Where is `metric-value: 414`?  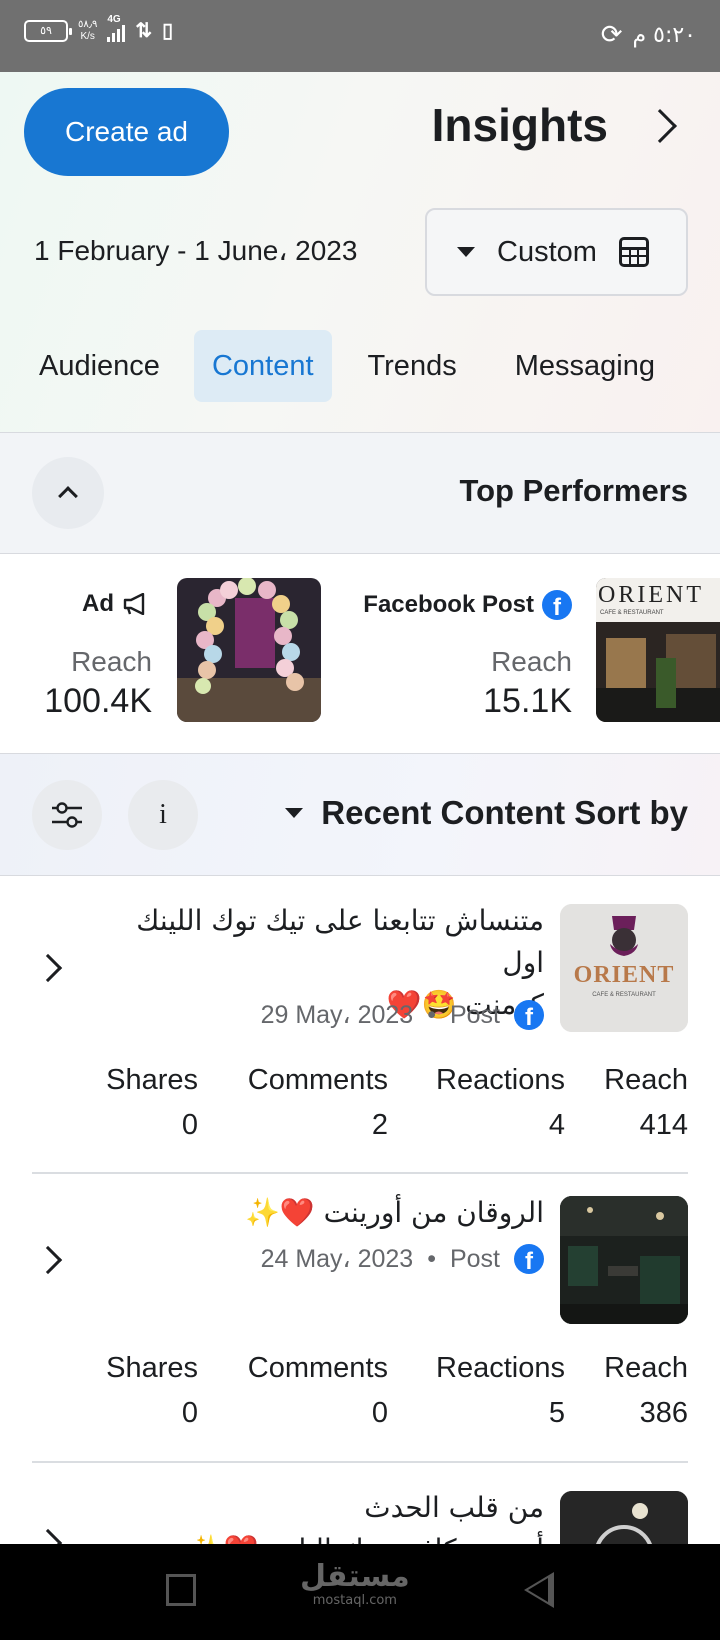 metric-value: 414 is located at coordinates (663, 1125).